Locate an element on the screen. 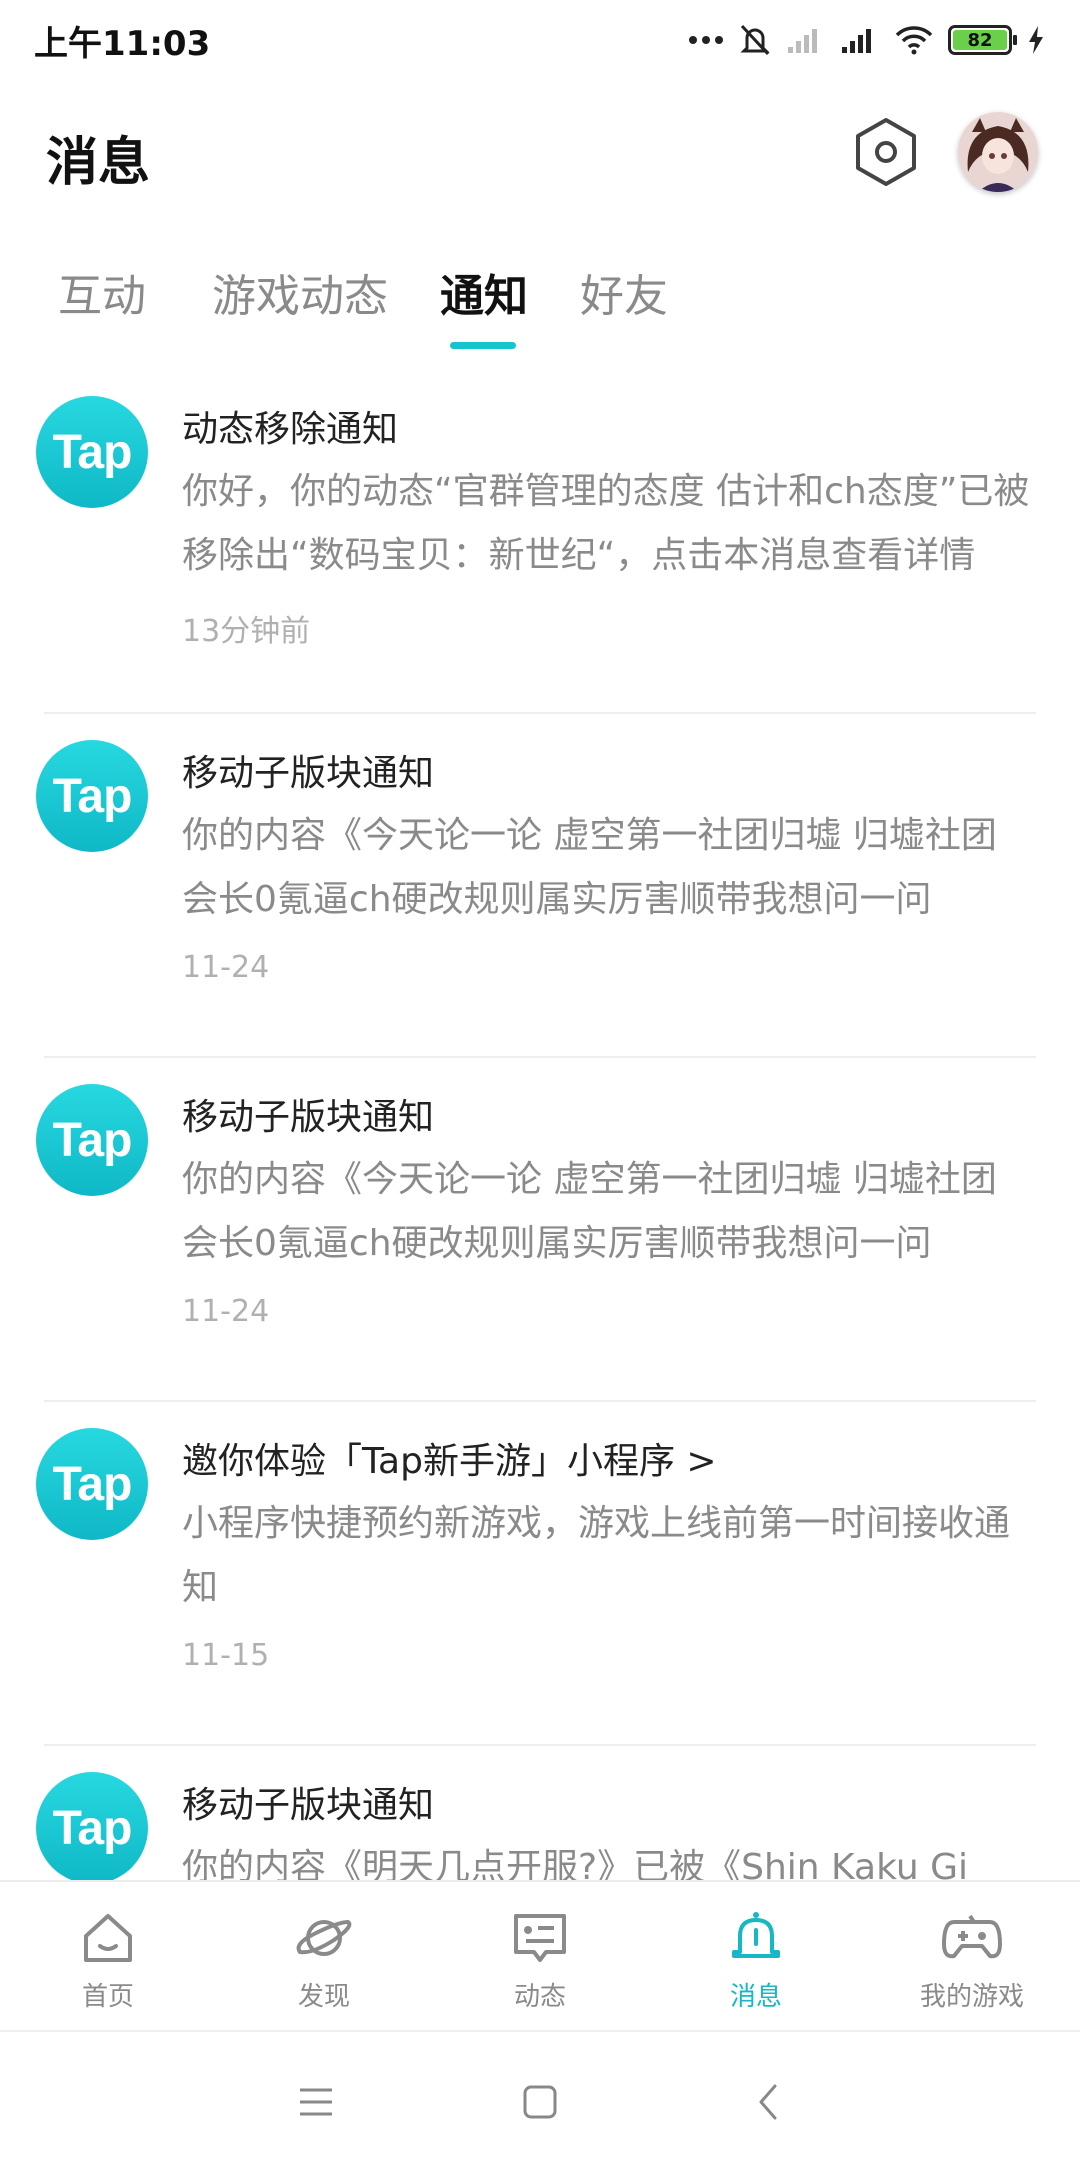 The image size is (1080, 2160). bell-muted-icon is located at coordinates (755, 40).